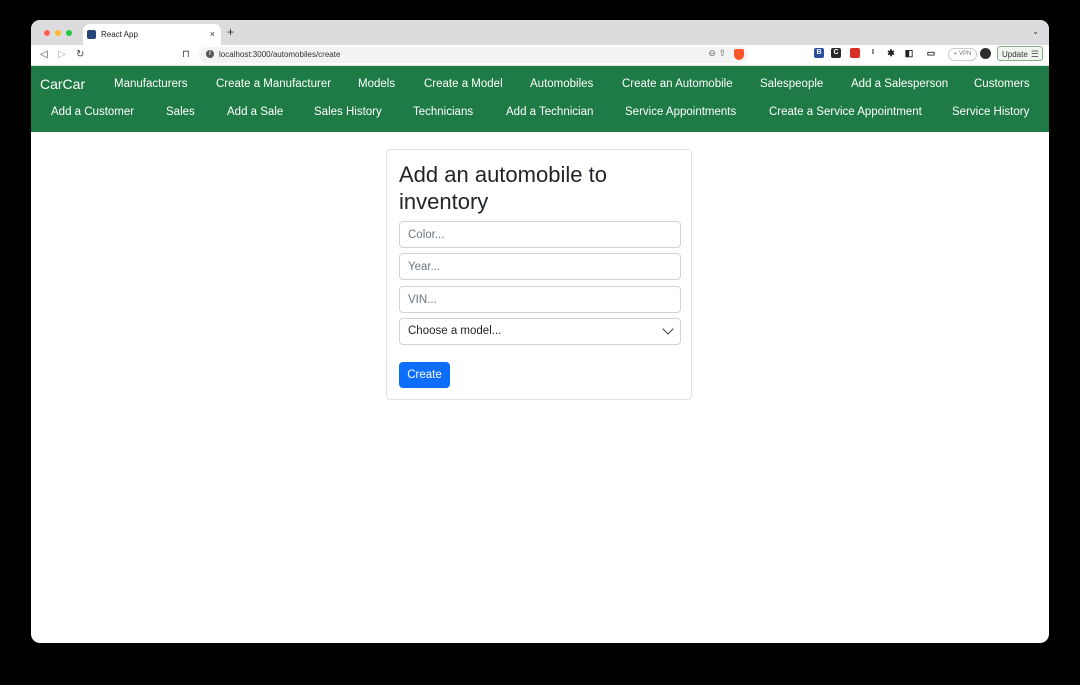  Describe the element at coordinates (836, 53) in the screenshot. I see `ext-c-icon: C` at that location.